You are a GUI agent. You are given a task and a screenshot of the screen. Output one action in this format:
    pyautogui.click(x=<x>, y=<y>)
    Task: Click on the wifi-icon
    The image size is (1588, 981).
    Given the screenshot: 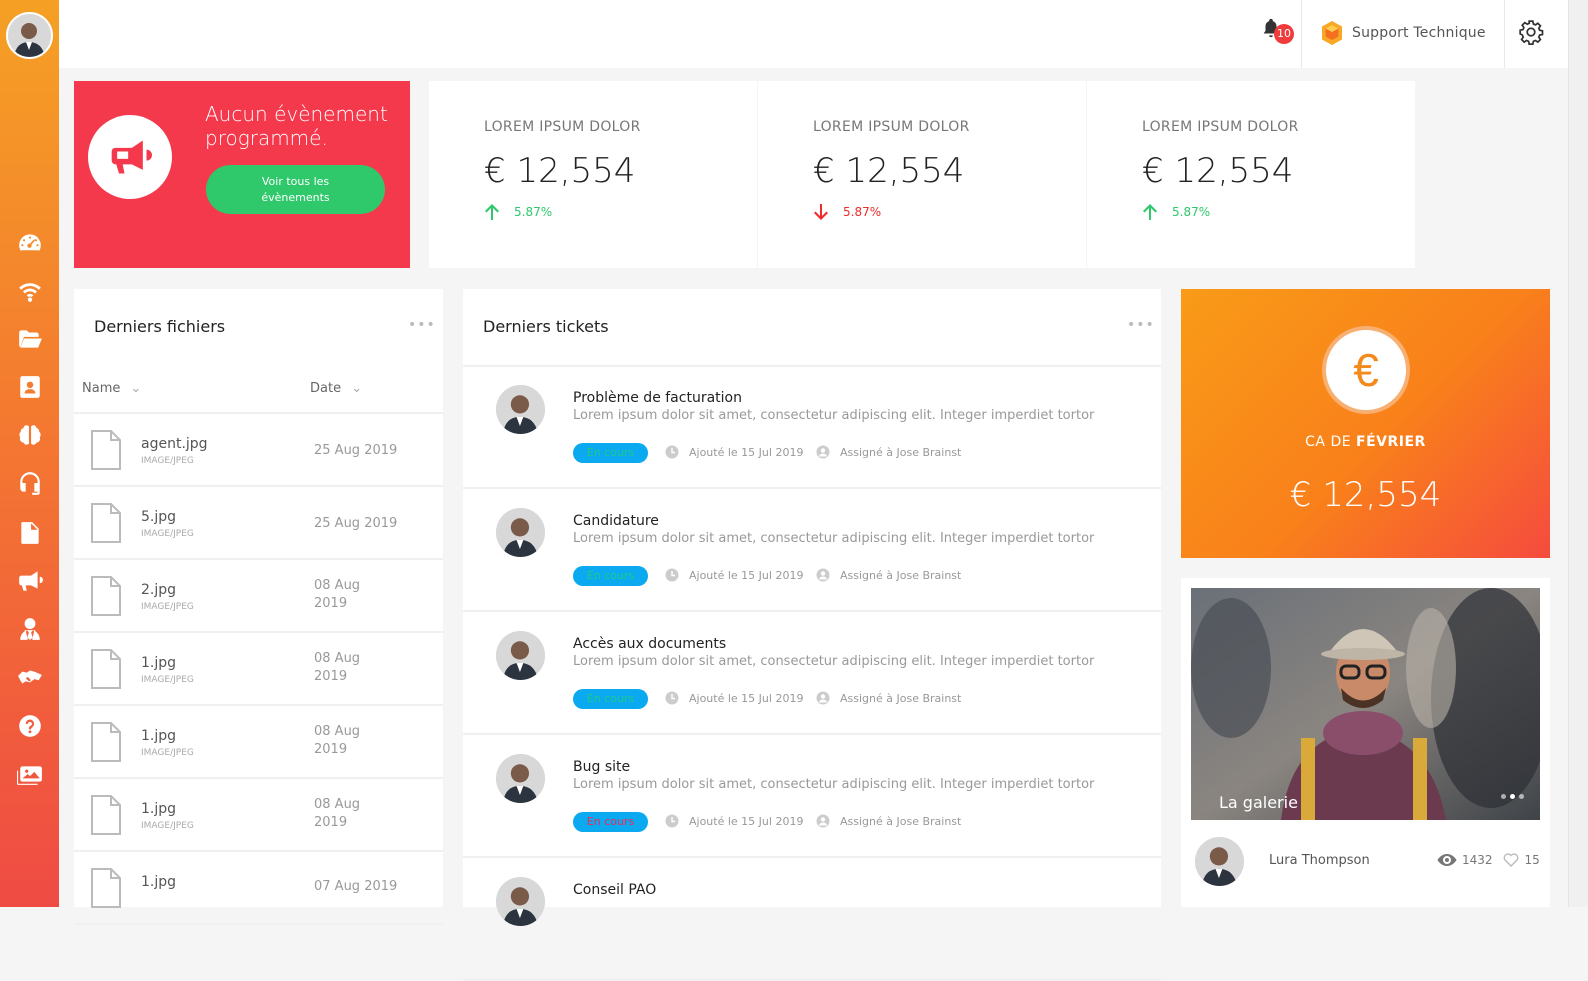 What is the action you would take?
    pyautogui.click(x=29, y=291)
    